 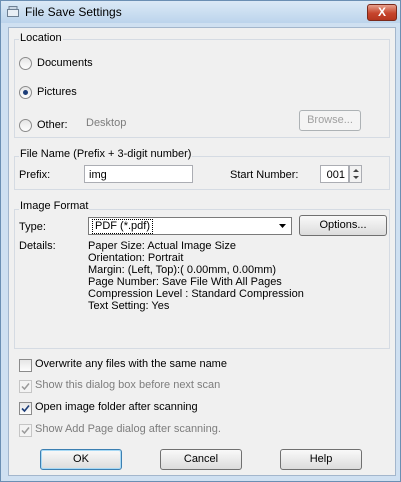 What do you see at coordinates (201, 459) in the screenshot?
I see `cancel-button: Cancel` at bounding box center [201, 459].